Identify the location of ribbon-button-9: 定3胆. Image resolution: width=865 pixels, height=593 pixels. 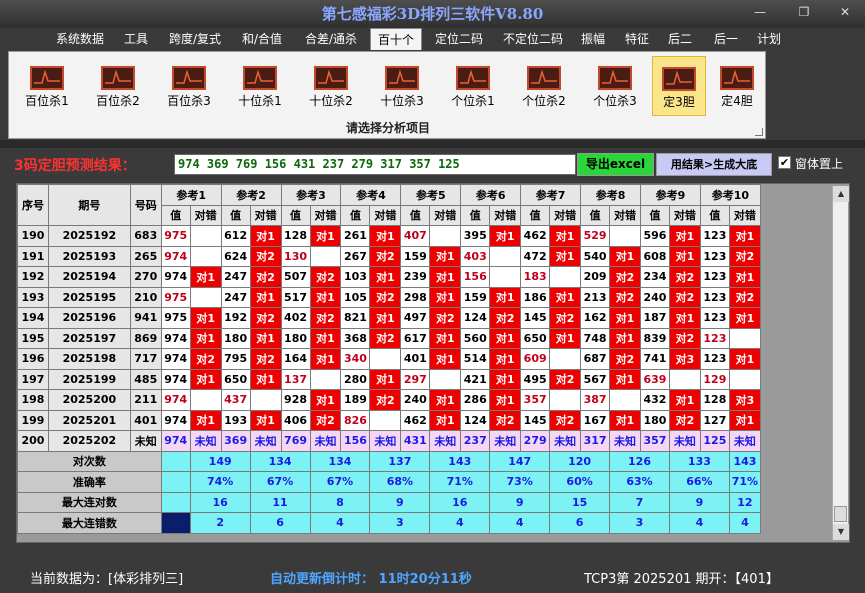
(679, 86).